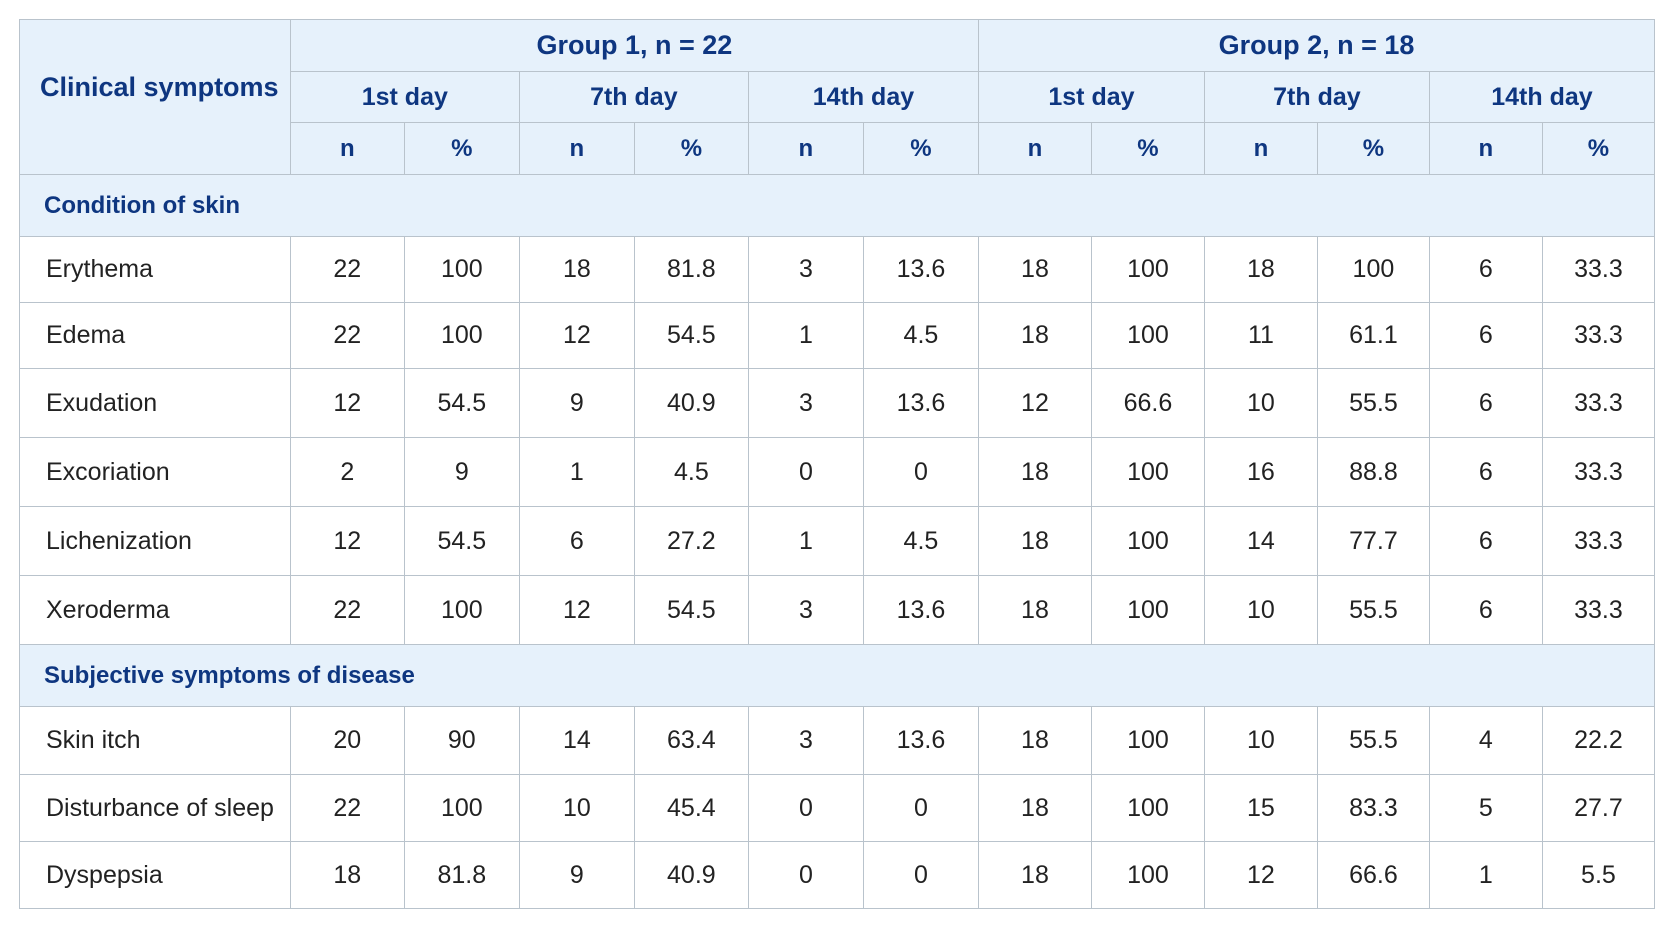 This screenshot has height=941, width=1672. I want to click on cell-percent: 77.7, so click(1373, 541).